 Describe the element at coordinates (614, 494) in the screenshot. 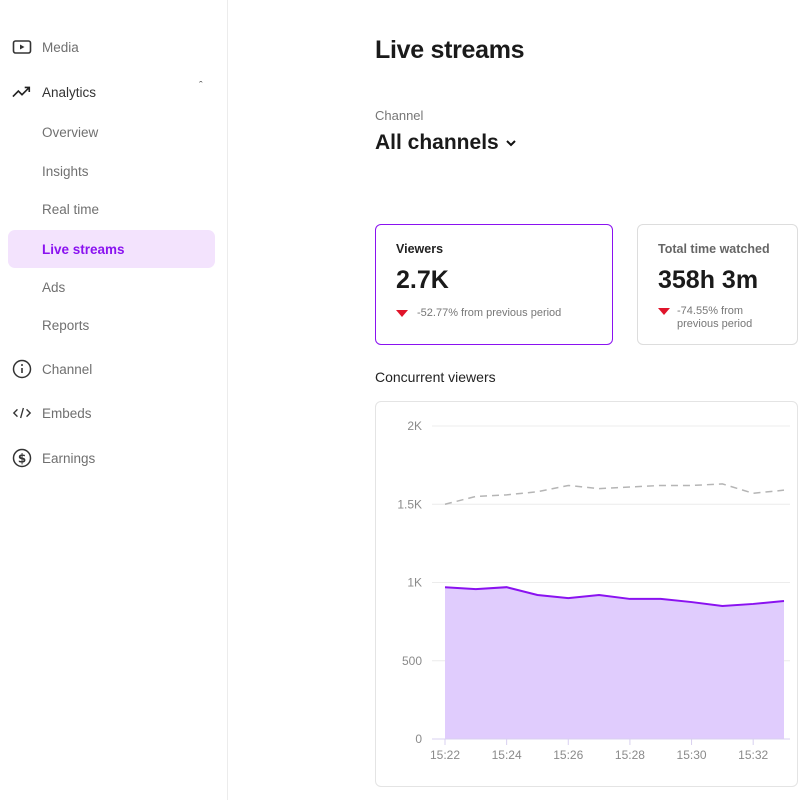

I see `previous-series-line` at that location.